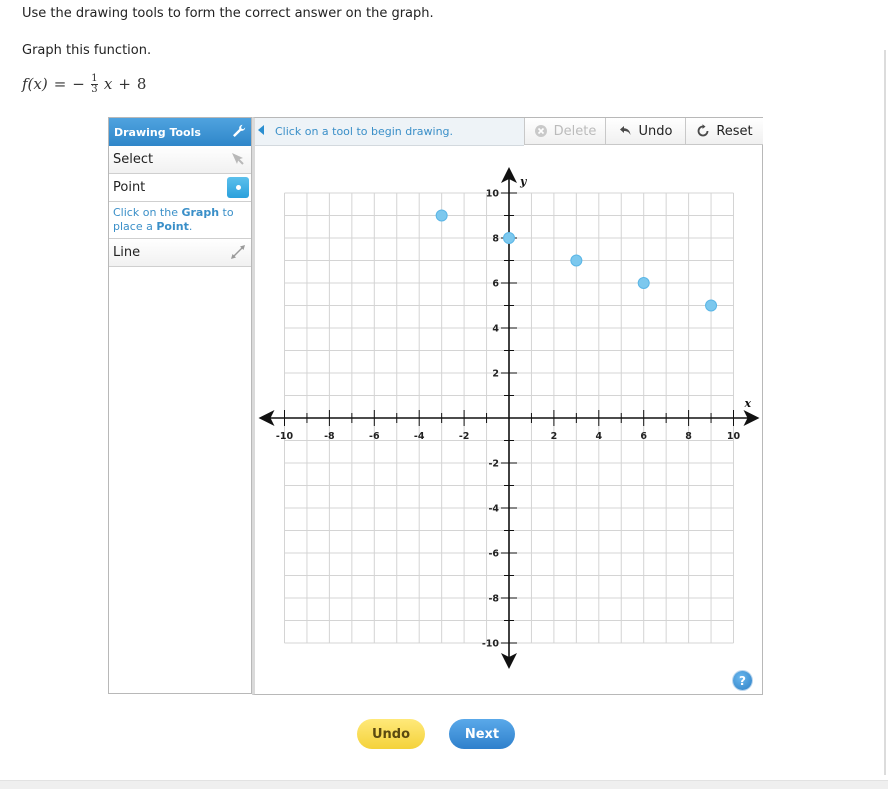 The height and width of the screenshot is (789, 888). Describe the element at coordinates (329, 436) in the screenshot. I see `x-tick-label: -8` at that location.